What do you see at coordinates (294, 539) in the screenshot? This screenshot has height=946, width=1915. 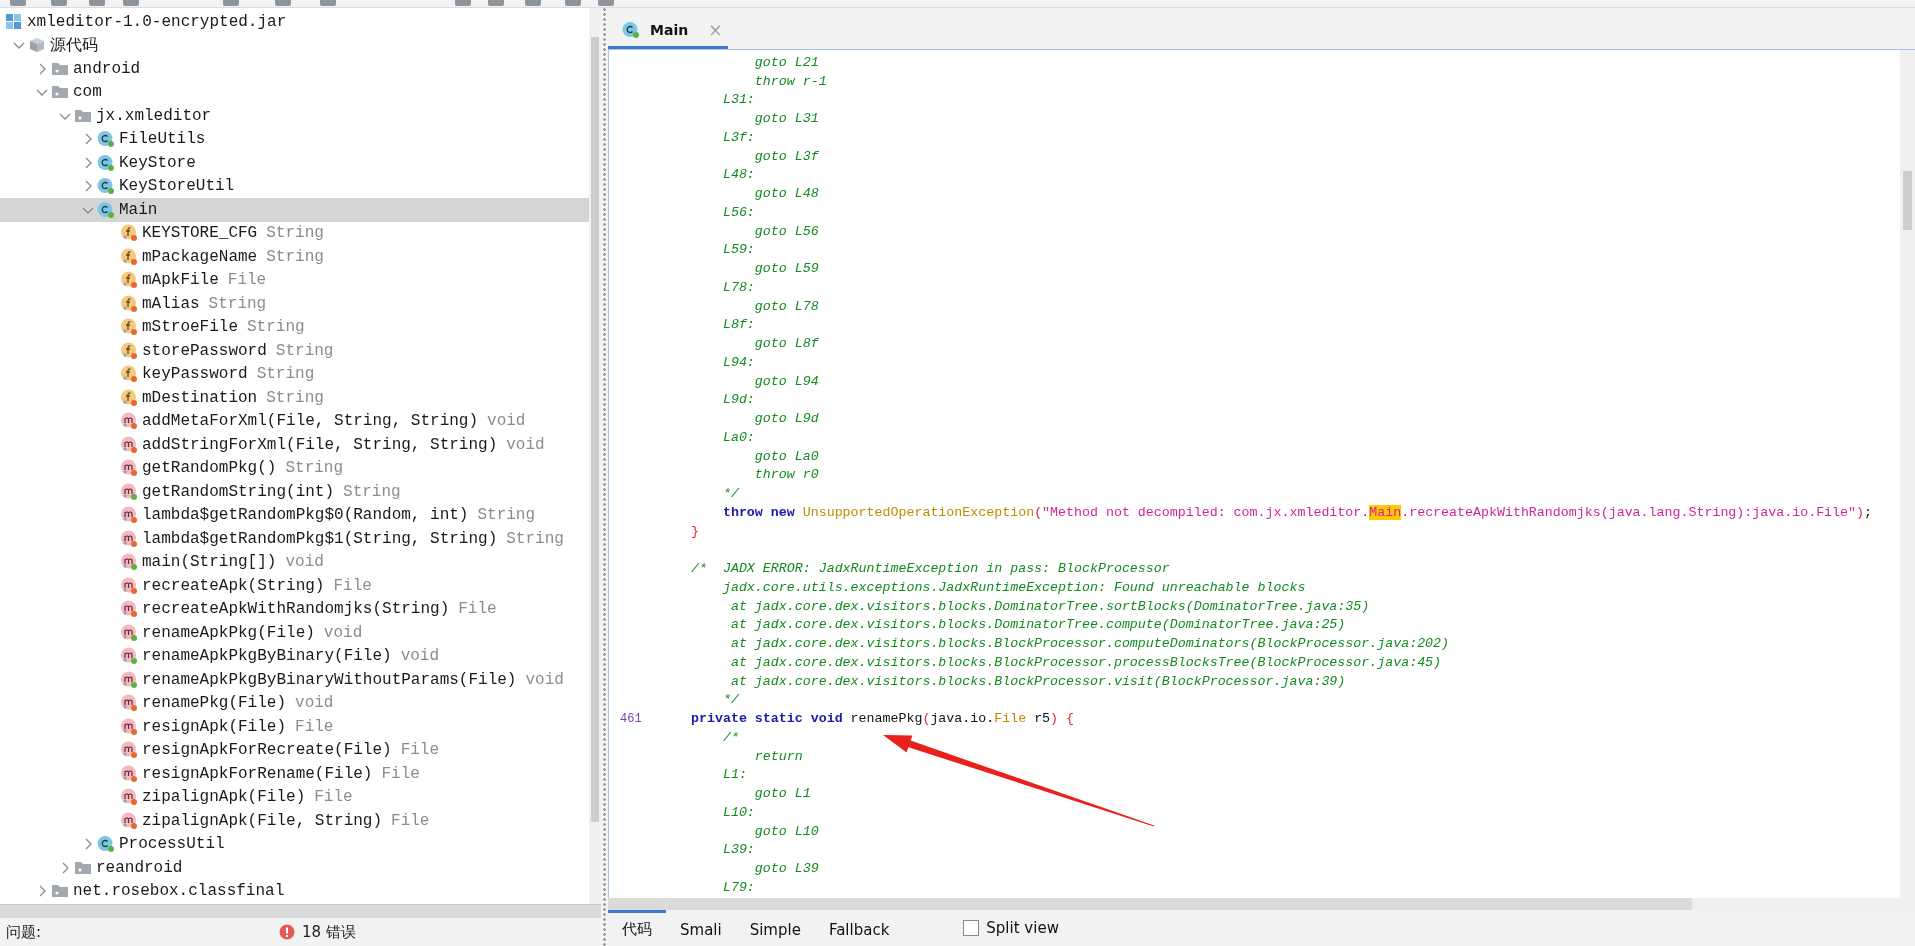 I see `tree-item: lambda$getRandomPkg$1(String, String) String` at bounding box center [294, 539].